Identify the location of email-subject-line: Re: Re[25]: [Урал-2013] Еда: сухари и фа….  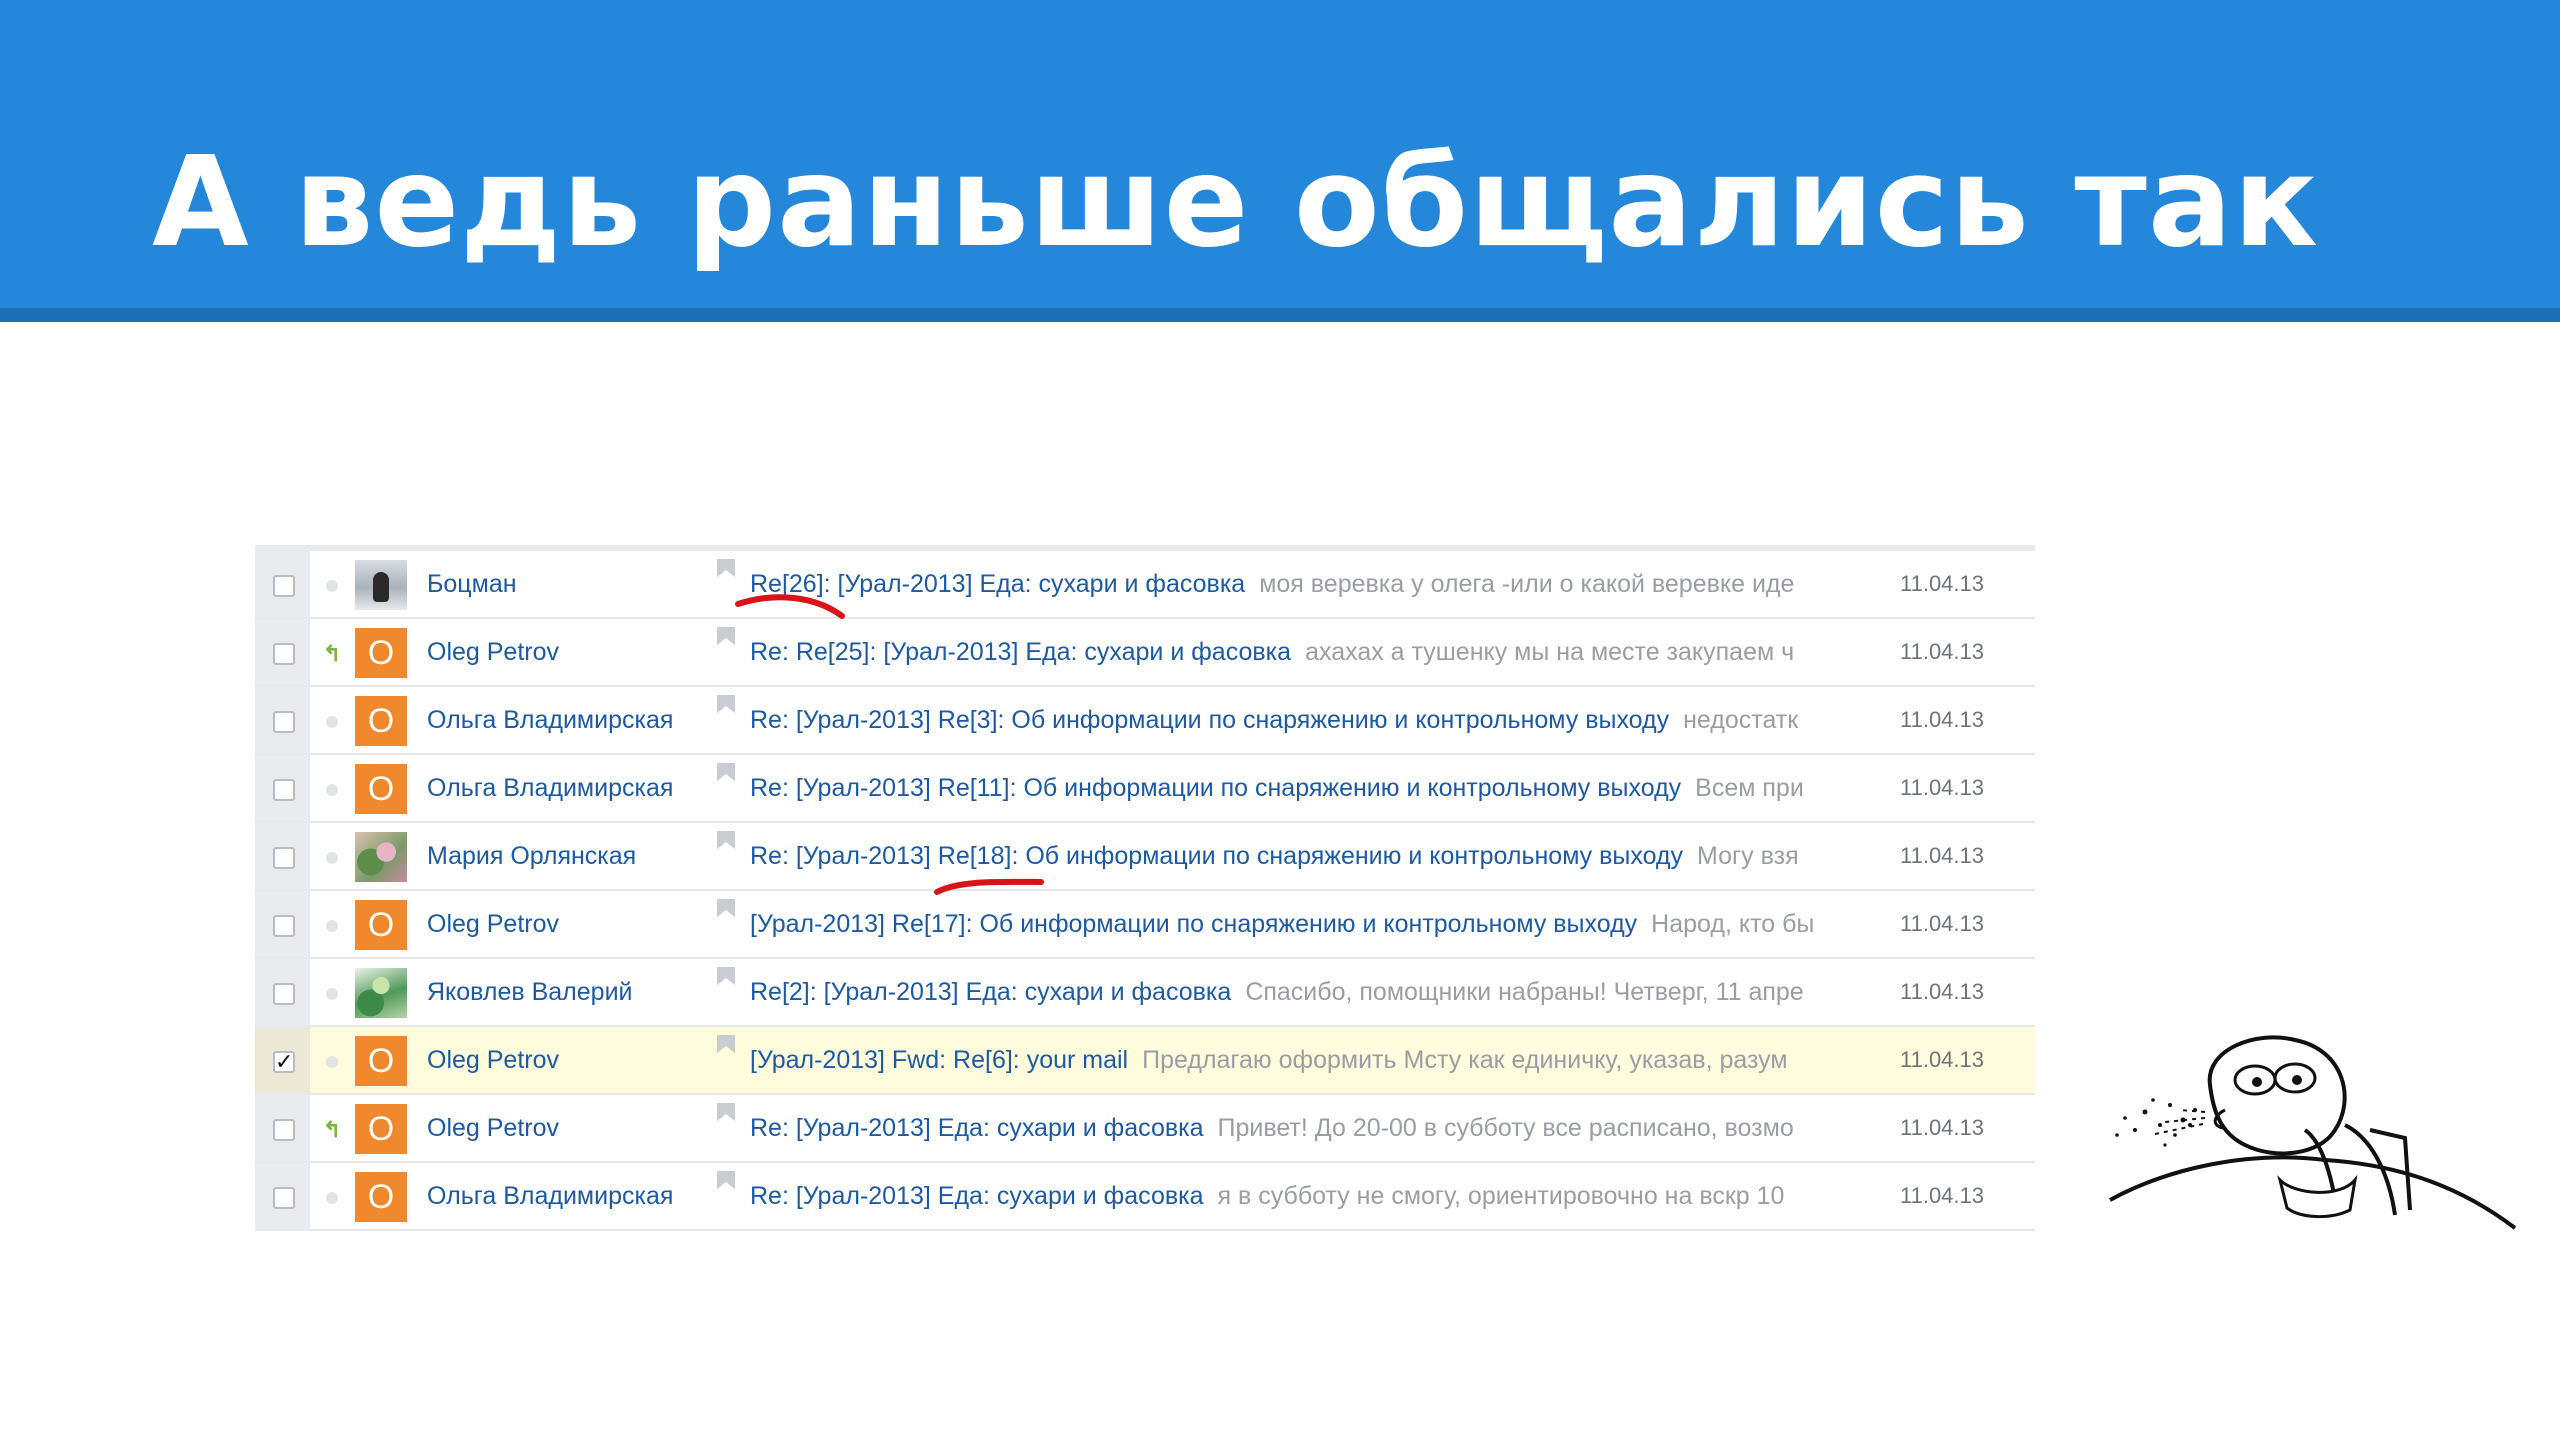
(1294, 652).